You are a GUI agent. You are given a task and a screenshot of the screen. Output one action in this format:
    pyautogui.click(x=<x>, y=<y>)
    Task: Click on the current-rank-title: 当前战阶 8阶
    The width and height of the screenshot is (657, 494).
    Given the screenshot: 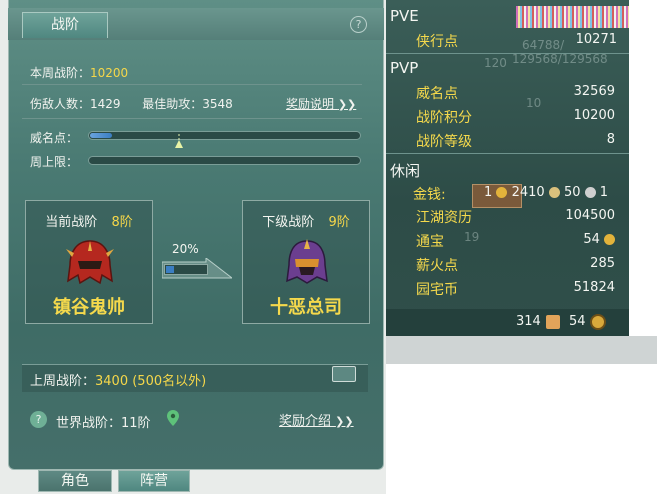 What is the action you would take?
    pyautogui.click(x=89, y=220)
    